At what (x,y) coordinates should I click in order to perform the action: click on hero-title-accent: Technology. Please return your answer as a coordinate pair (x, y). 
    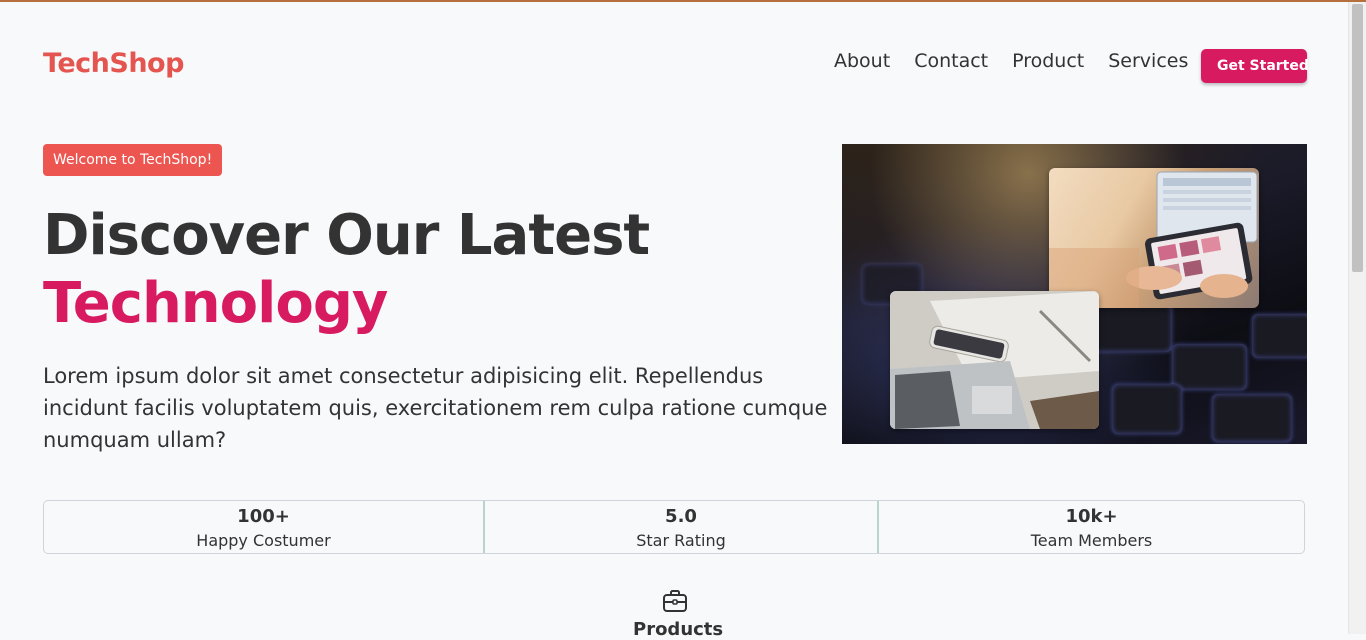
    Looking at the image, I should click on (215, 303).